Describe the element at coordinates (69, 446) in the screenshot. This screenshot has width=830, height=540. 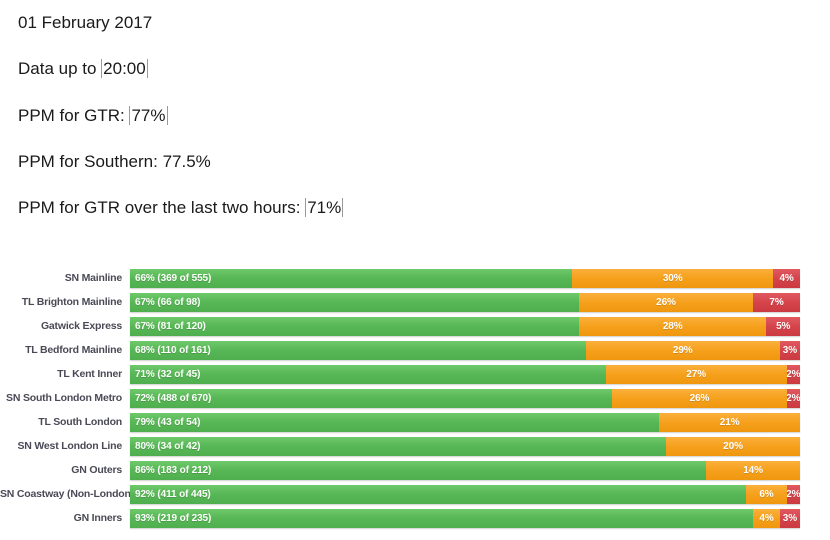
I see `chart-row-label: SN West London Line` at that location.